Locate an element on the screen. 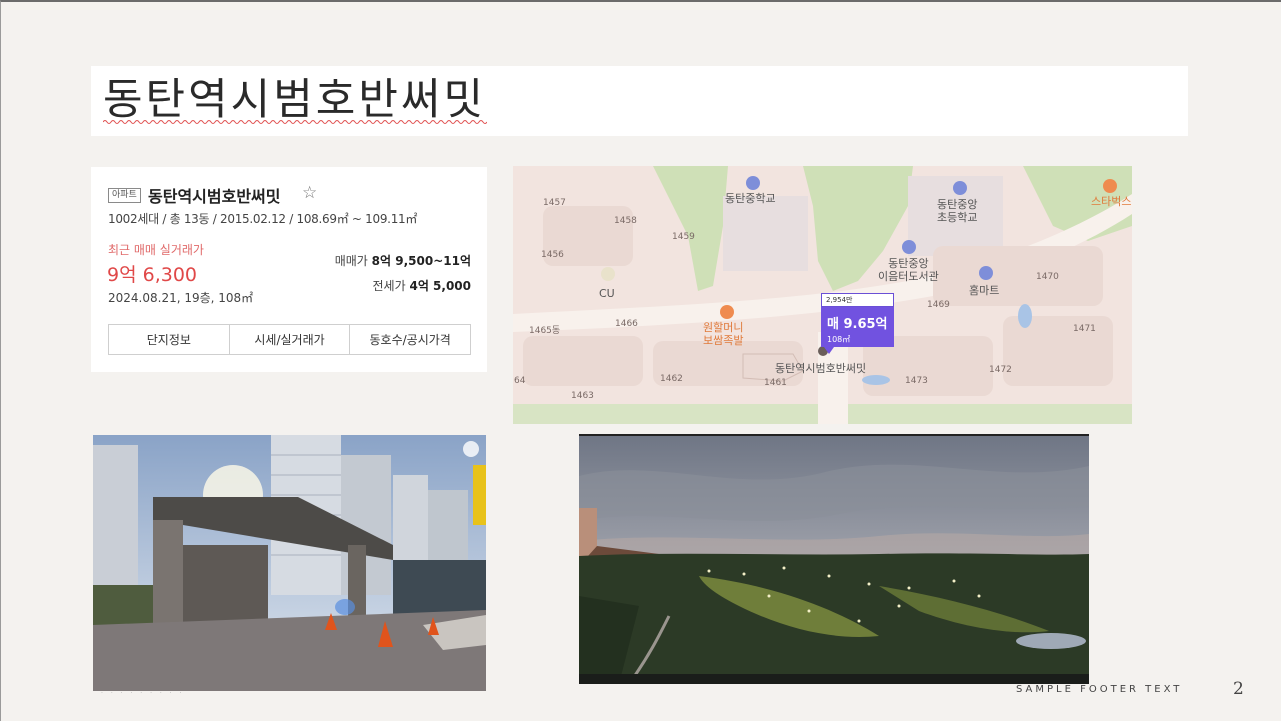 The width and height of the screenshot is (1281, 721). map-block-label: 1459 is located at coordinates (683, 237).